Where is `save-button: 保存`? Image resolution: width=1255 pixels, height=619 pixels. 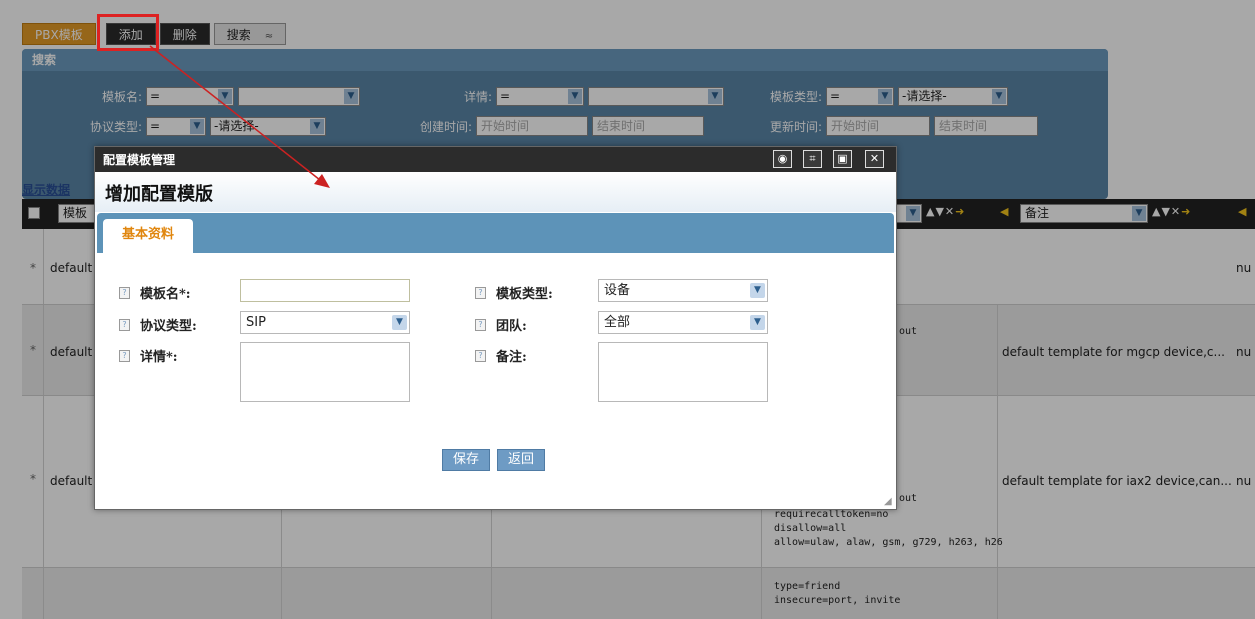
save-button: 保存 is located at coordinates (466, 460).